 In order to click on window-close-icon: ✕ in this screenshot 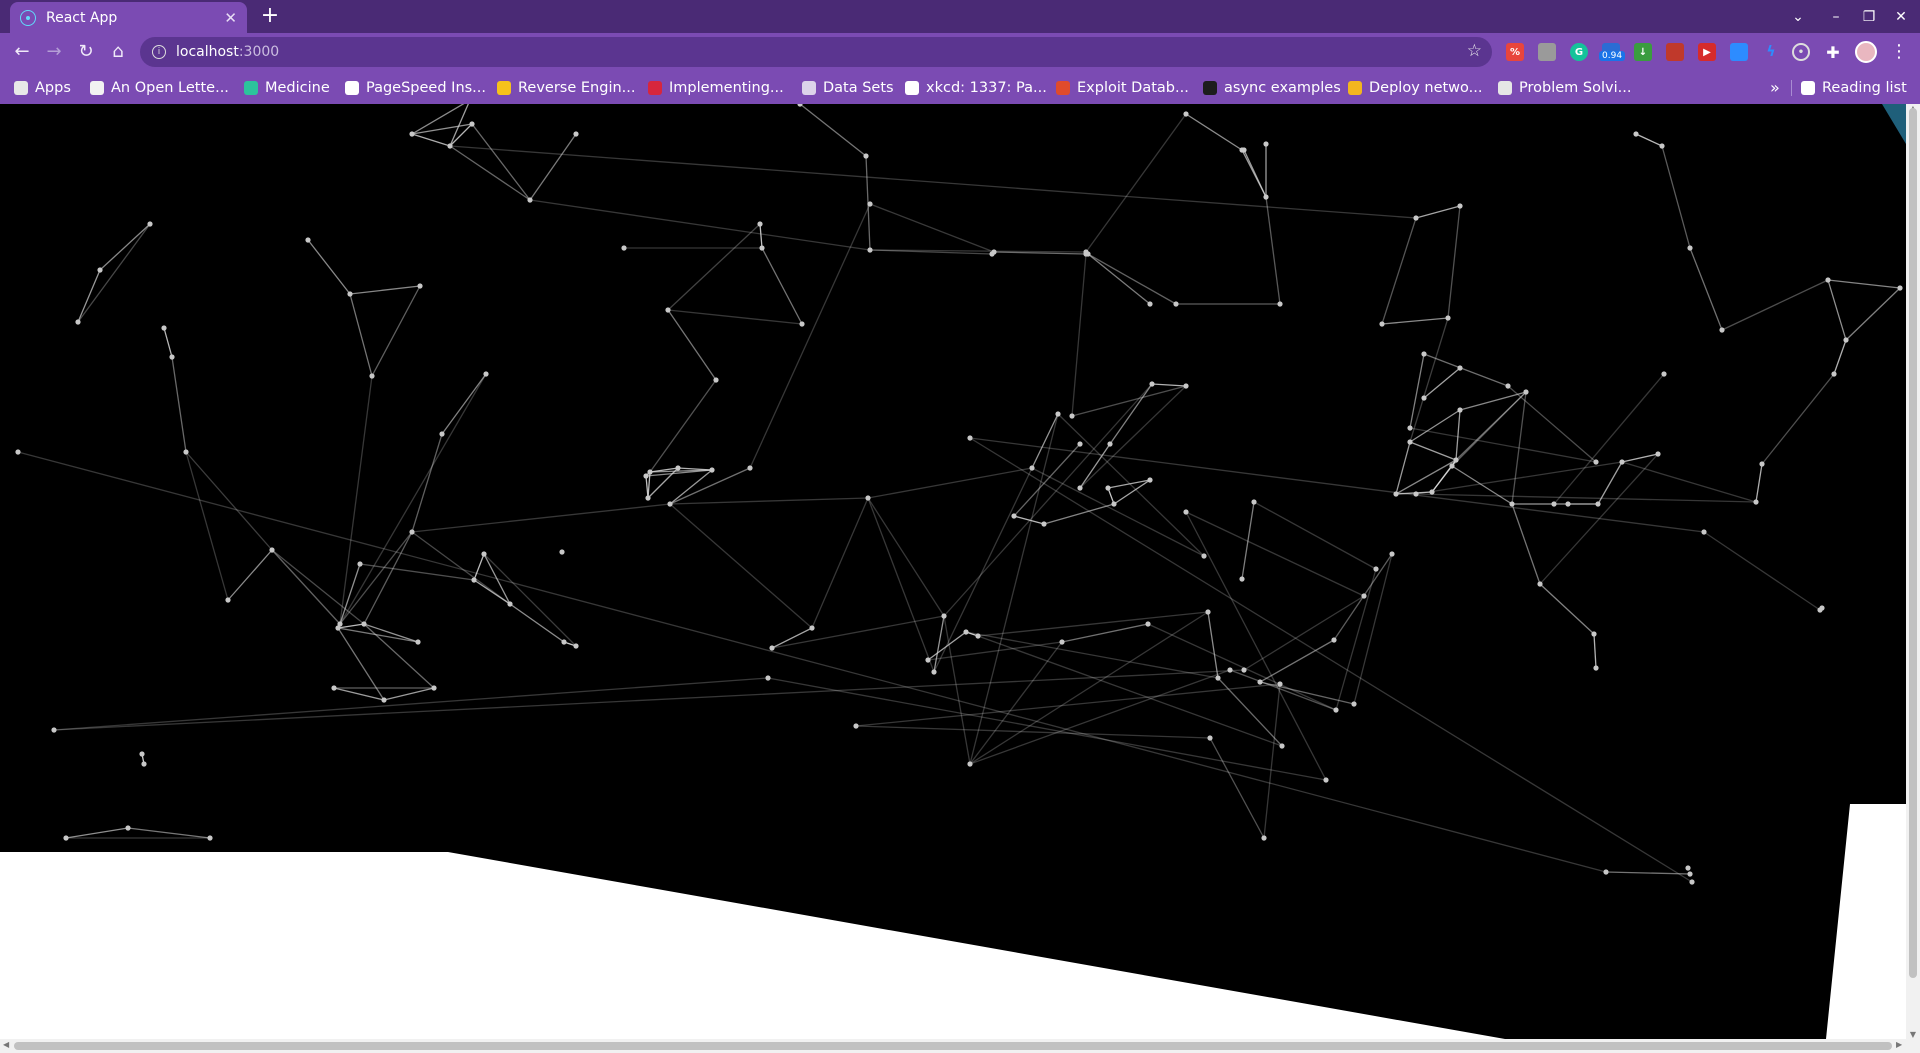, I will do `click(1901, 17)`.